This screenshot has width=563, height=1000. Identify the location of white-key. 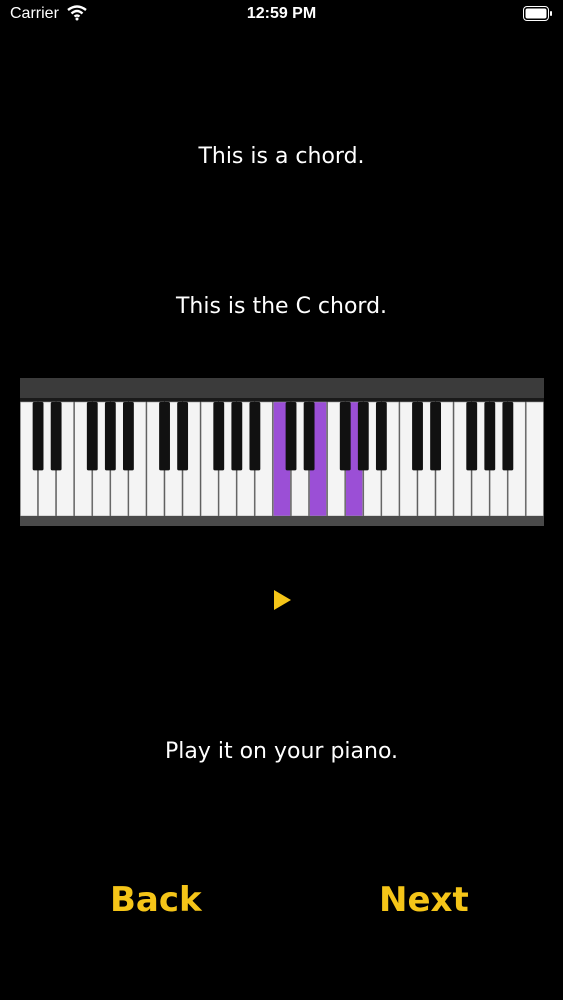
(535, 459).